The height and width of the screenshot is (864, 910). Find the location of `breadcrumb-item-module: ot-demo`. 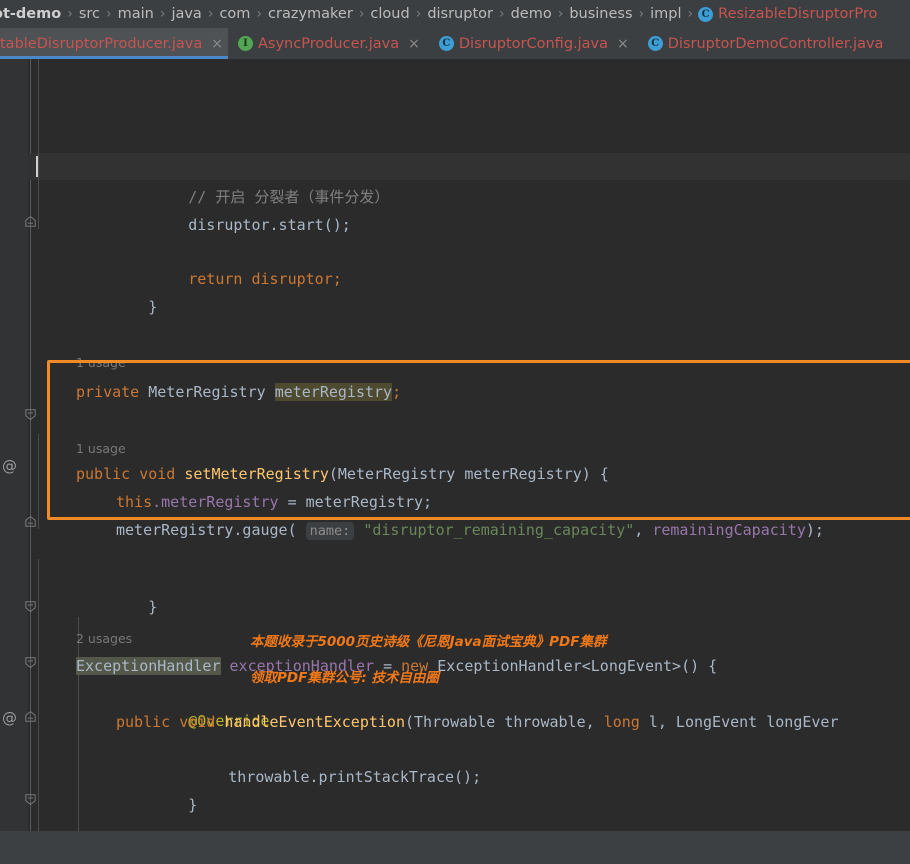

breadcrumb-item-module: ot-demo is located at coordinates (31, 14).